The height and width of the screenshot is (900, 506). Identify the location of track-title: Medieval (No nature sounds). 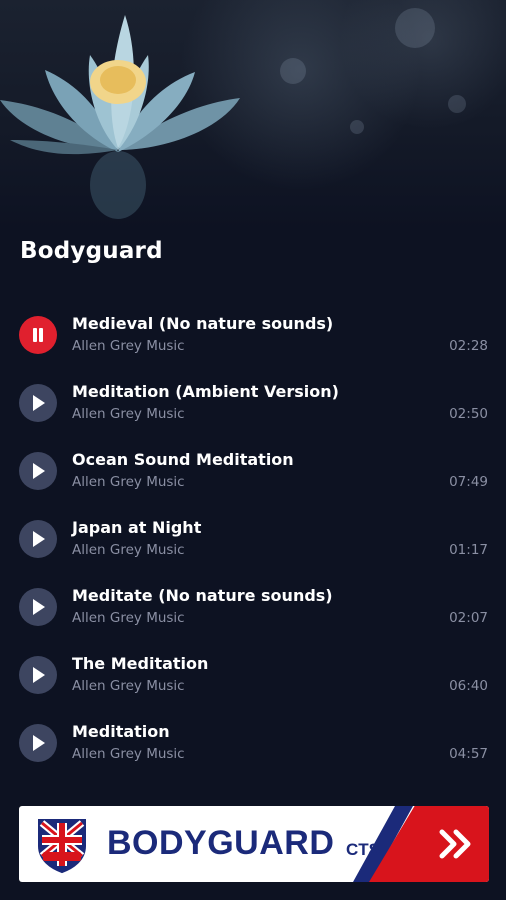
(203, 323).